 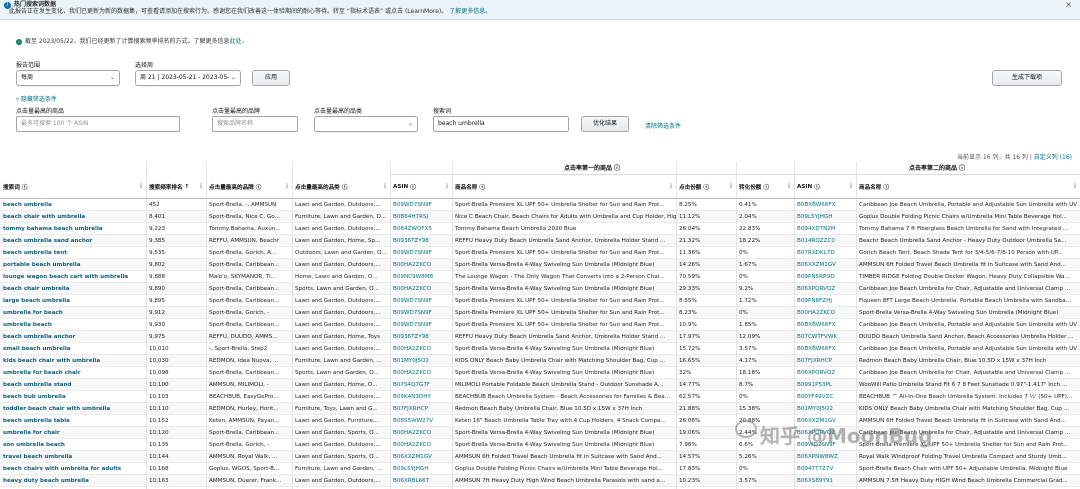 What do you see at coordinates (36, 98) in the screenshot?
I see `hide-filters-toggle: ▿ 隐藏筛选条件` at bounding box center [36, 98].